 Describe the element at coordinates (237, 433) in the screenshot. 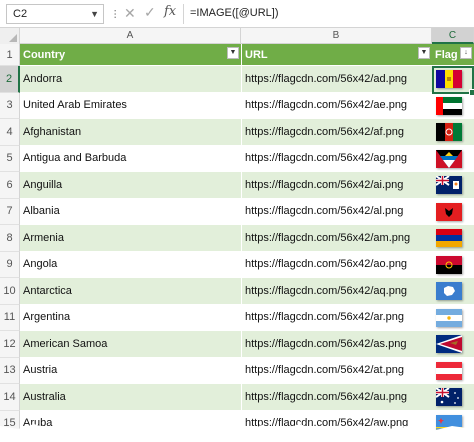

I see `torn-edge` at that location.